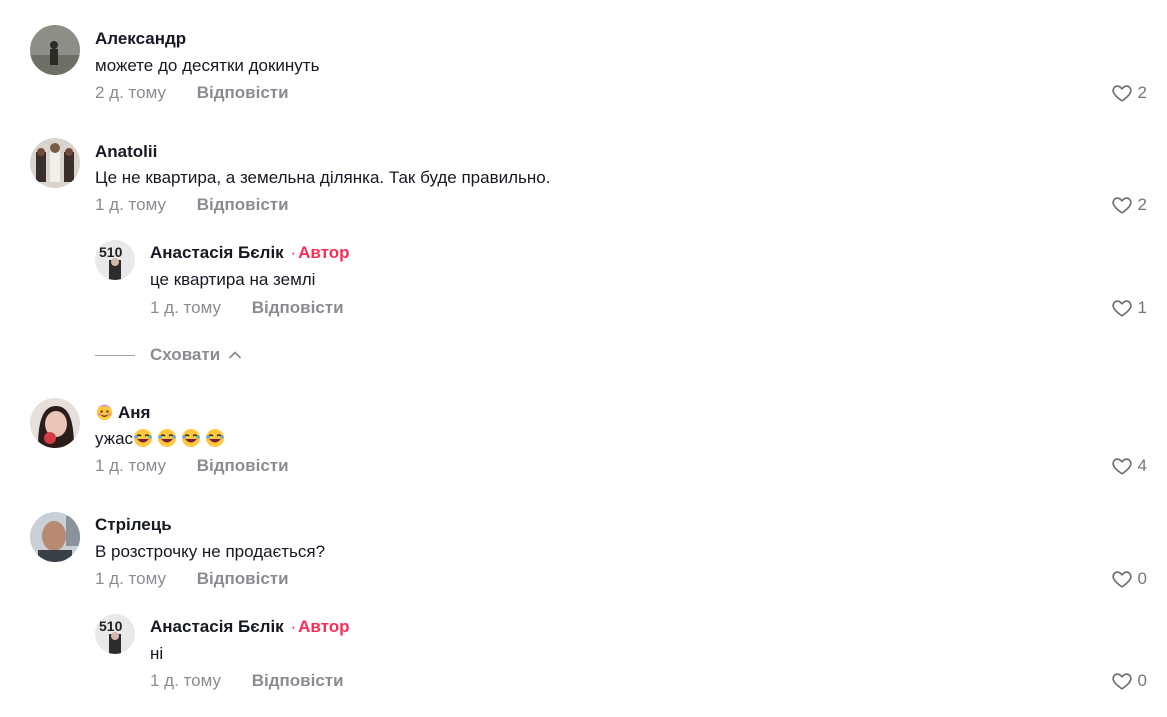 The width and height of the screenshot is (1167, 717). What do you see at coordinates (130, 92) in the screenshot?
I see `comment-time: 2 д. тому` at bounding box center [130, 92].